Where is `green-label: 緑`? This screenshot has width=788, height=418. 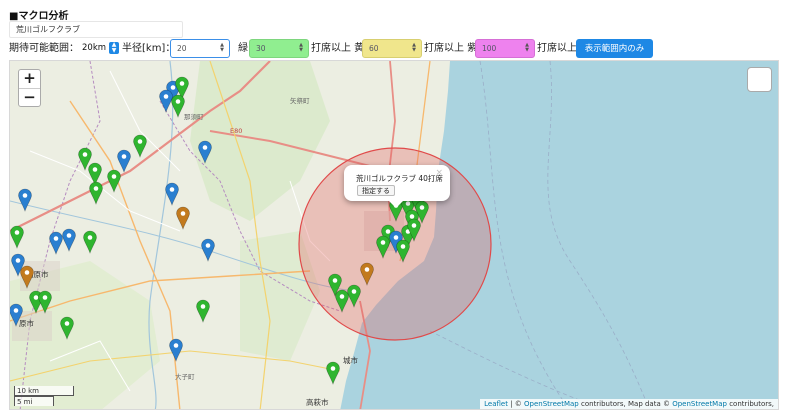
green-label: 緑 is located at coordinates (243, 48).